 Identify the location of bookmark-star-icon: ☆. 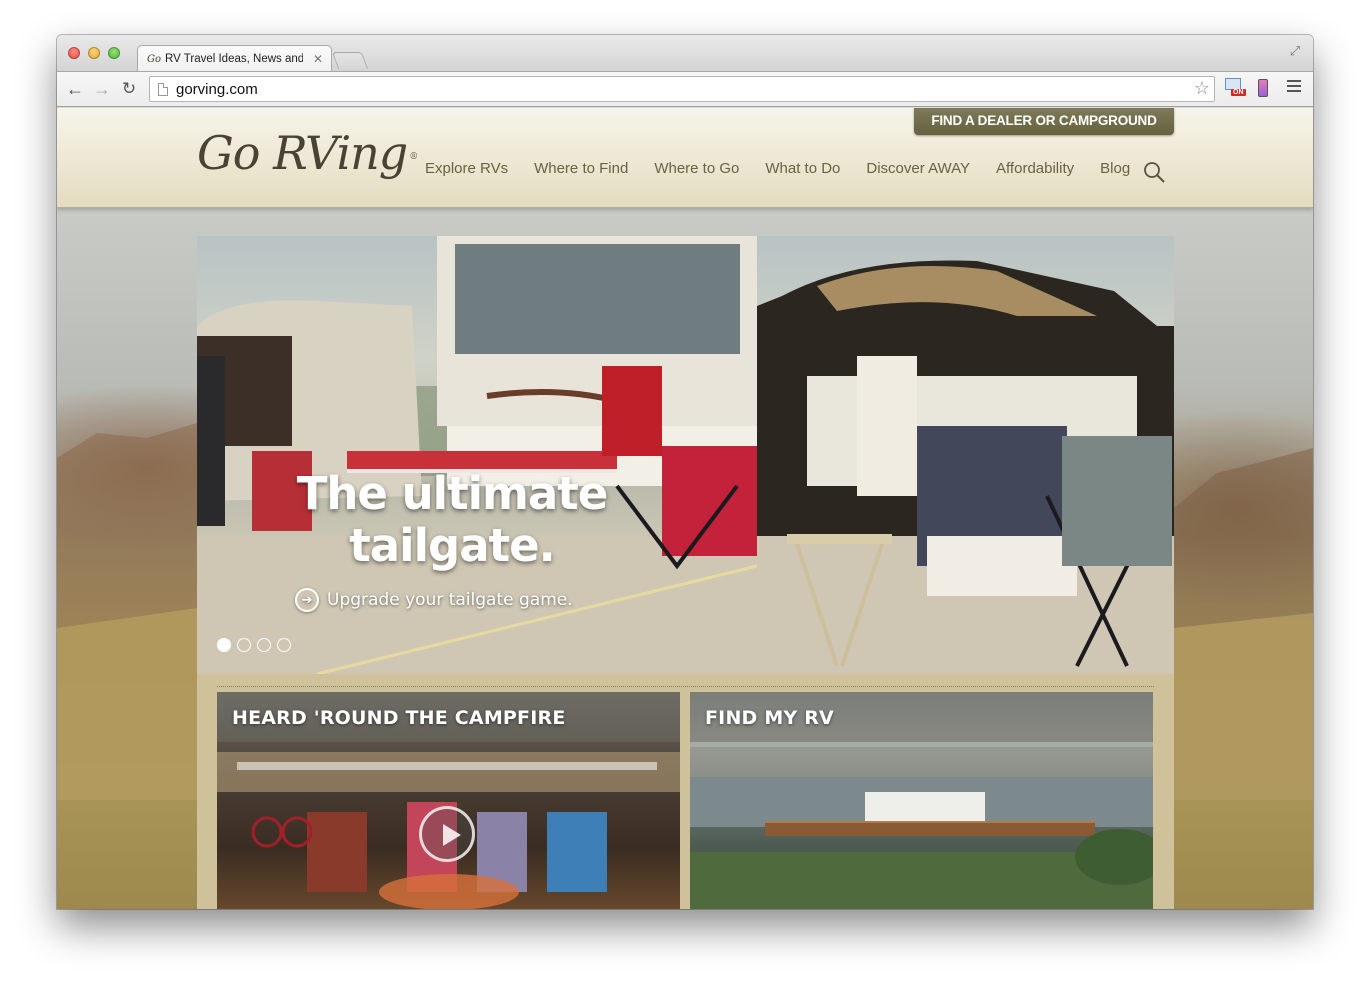
(1202, 88).